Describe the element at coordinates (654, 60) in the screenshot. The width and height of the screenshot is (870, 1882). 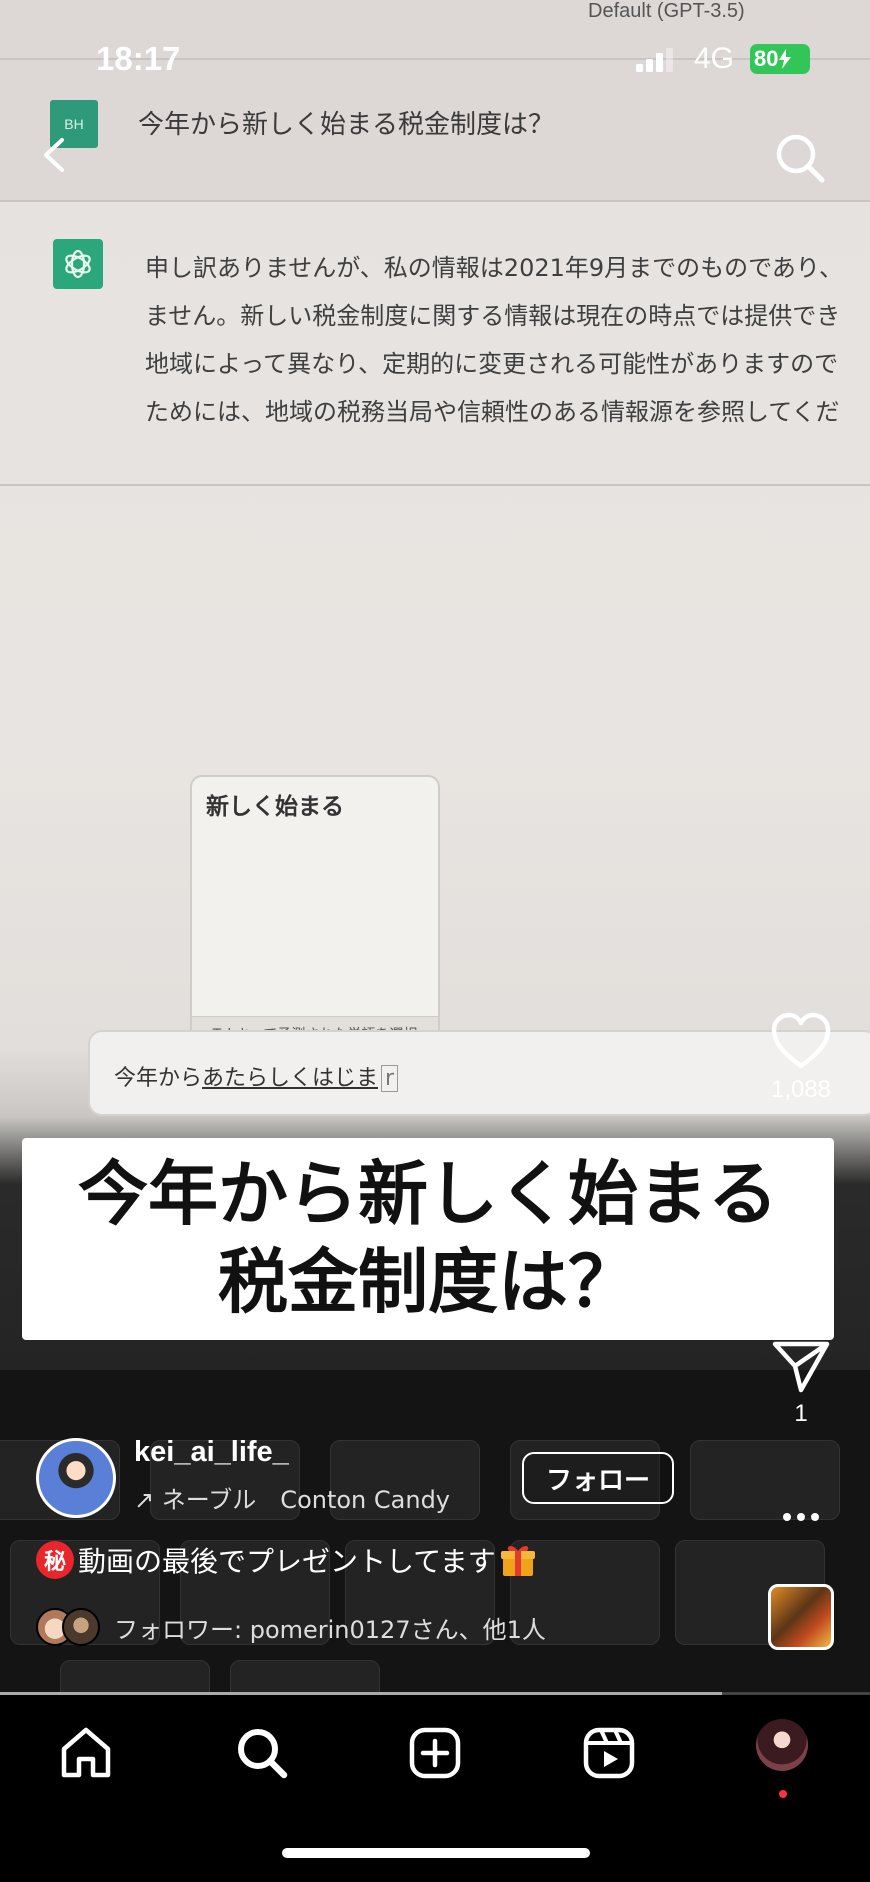
I see `signal-icon` at that location.